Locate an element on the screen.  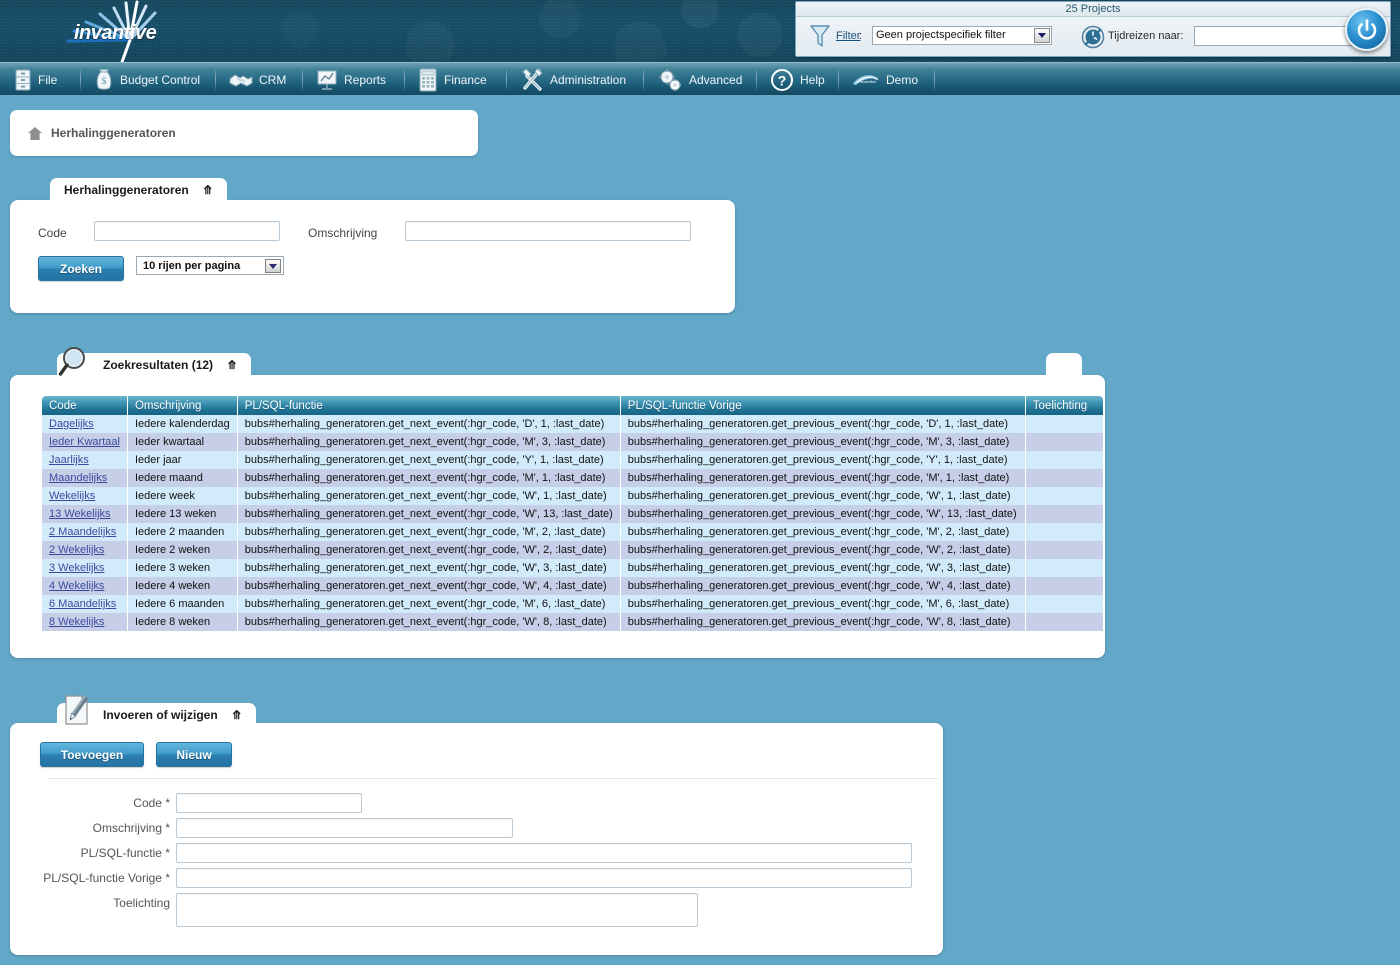
code-link: 13 Wekelijks is located at coordinates (80, 514).